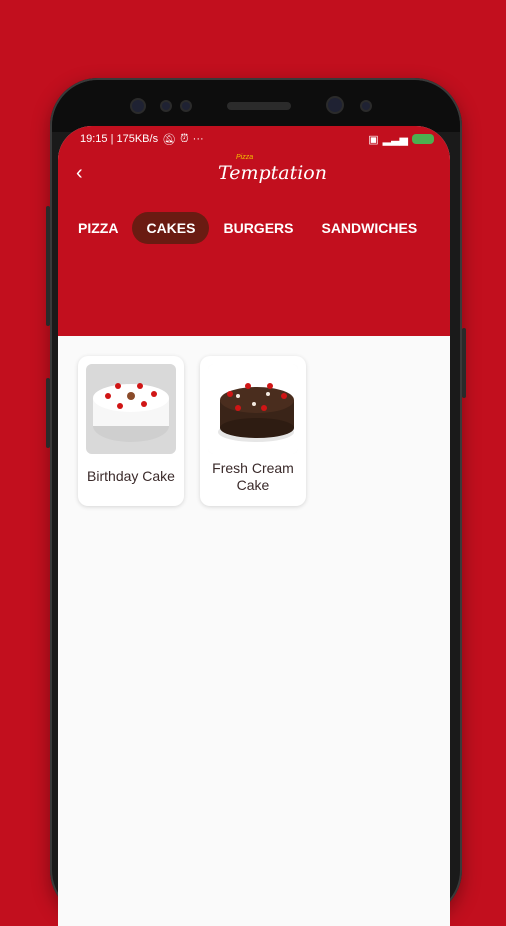  What do you see at coordinates (253, 476) in the screenshot?
I see `product-name: Fresh Cream Cake` at bounding box center [253, 476].